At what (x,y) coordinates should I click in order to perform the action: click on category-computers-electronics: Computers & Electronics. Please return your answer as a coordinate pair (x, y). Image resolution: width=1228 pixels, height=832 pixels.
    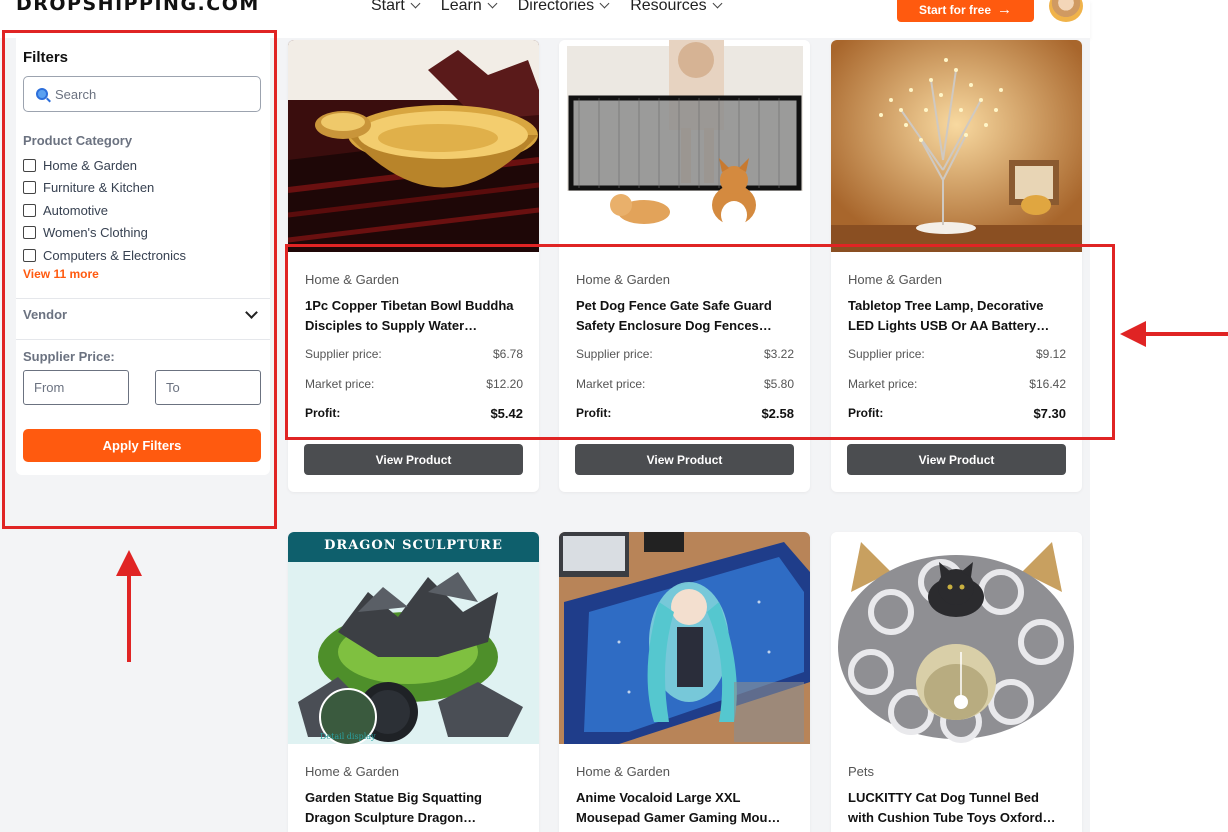
    Looking at the image, I should click on (104, 255).